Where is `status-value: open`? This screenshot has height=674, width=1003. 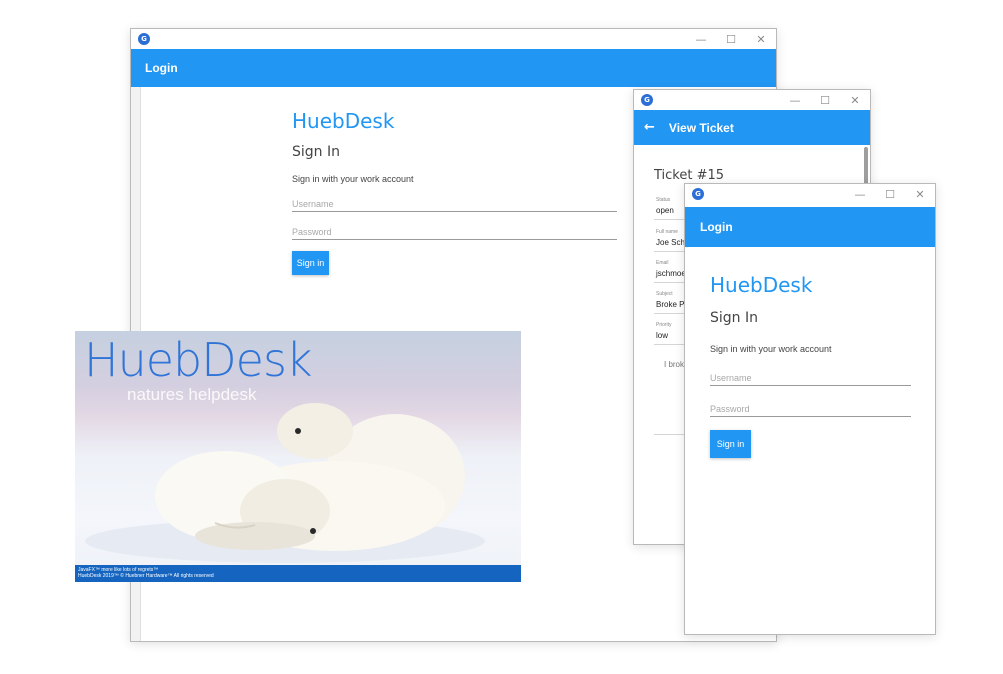 status-value: open is located at coordinates (665, 210).